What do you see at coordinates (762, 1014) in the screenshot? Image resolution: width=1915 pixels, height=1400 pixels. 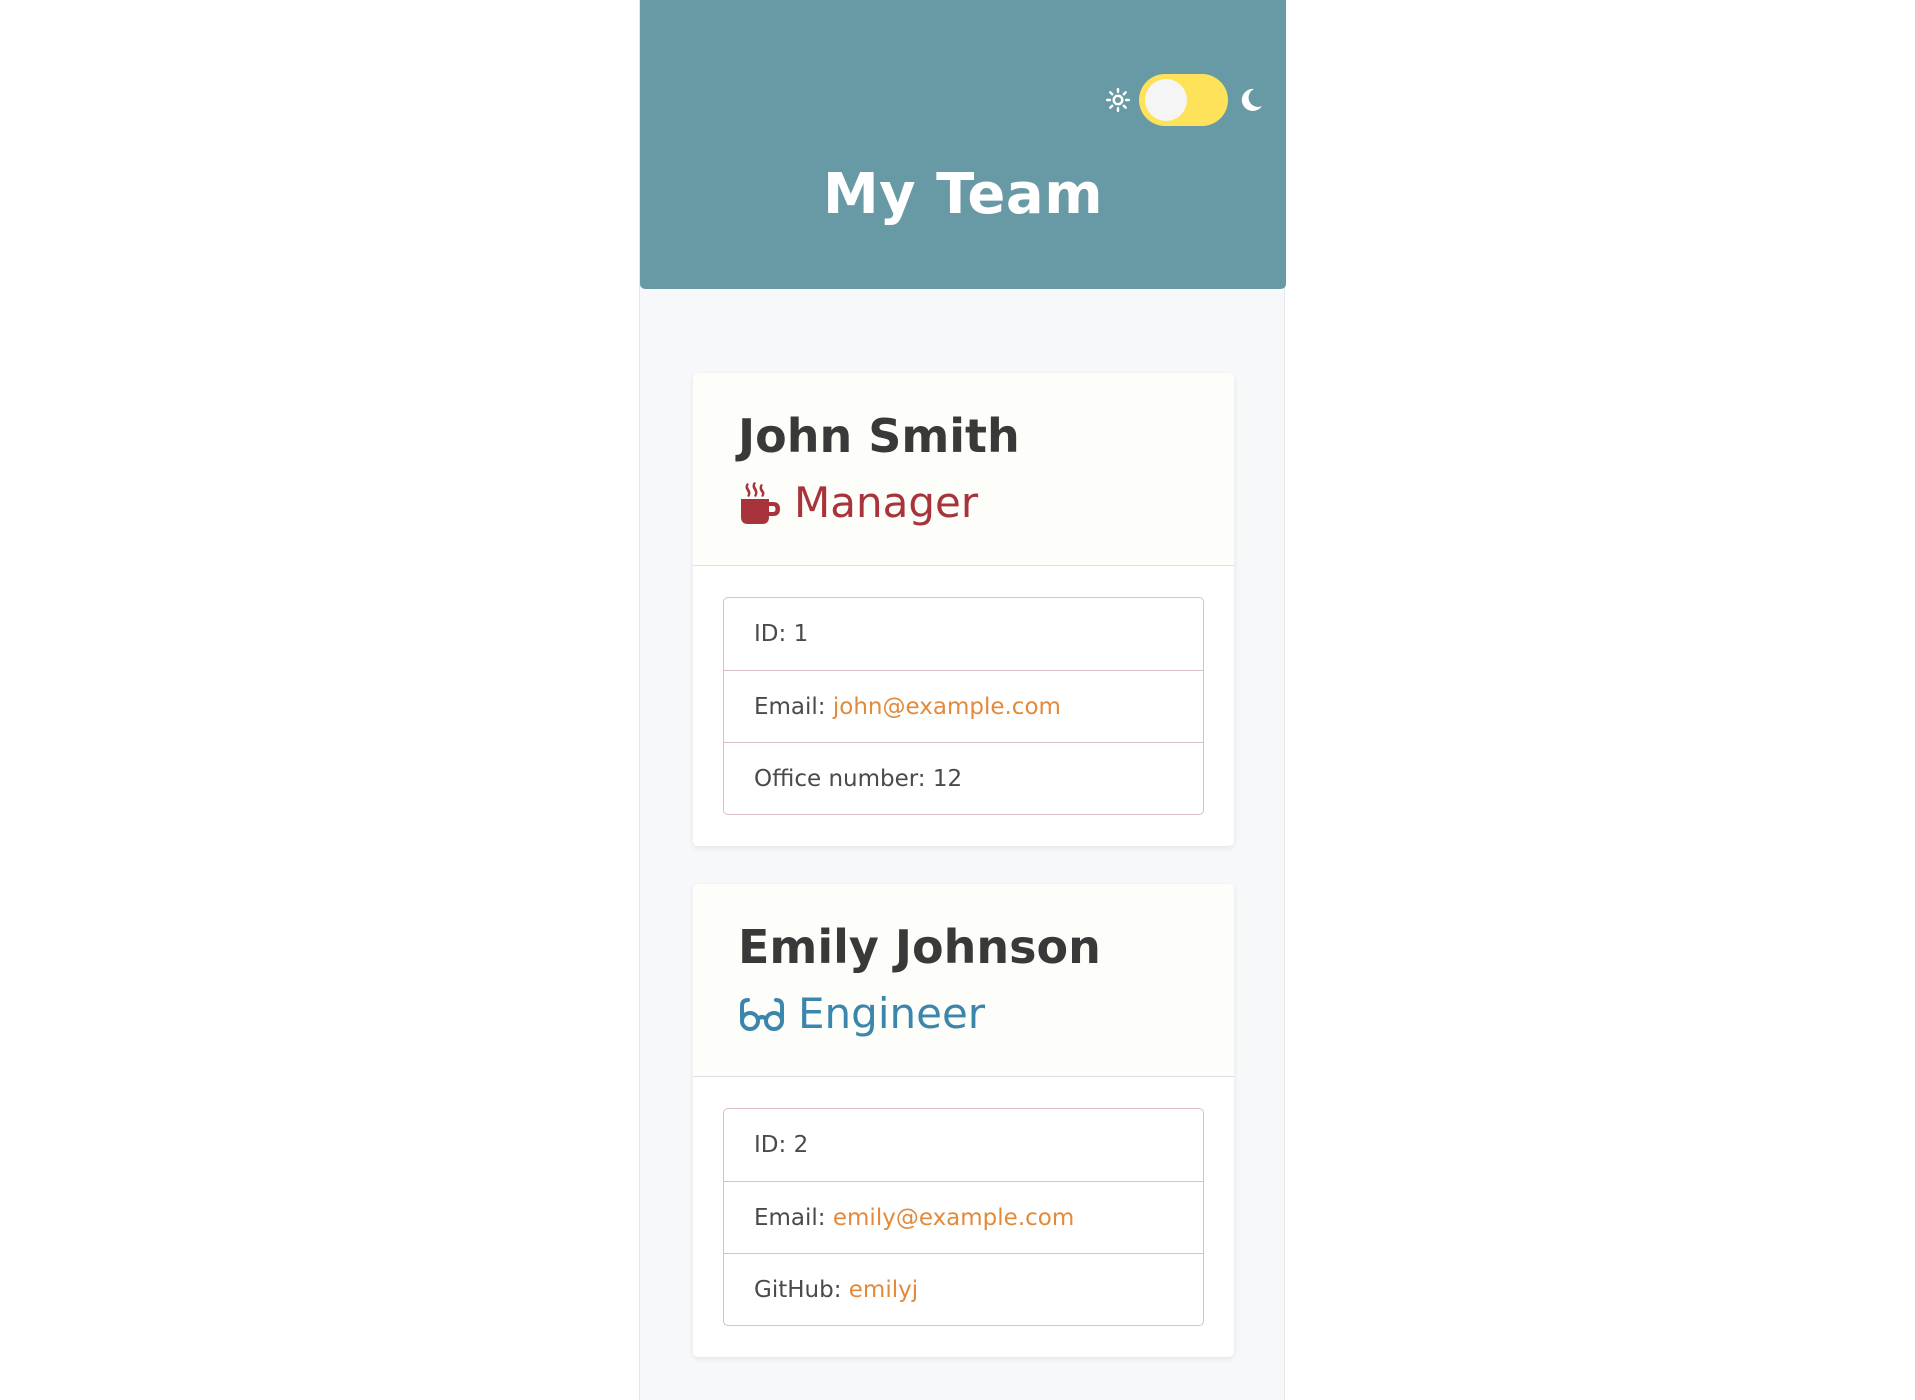 I see `glasses-icon` at bounding box center [762, 1014].